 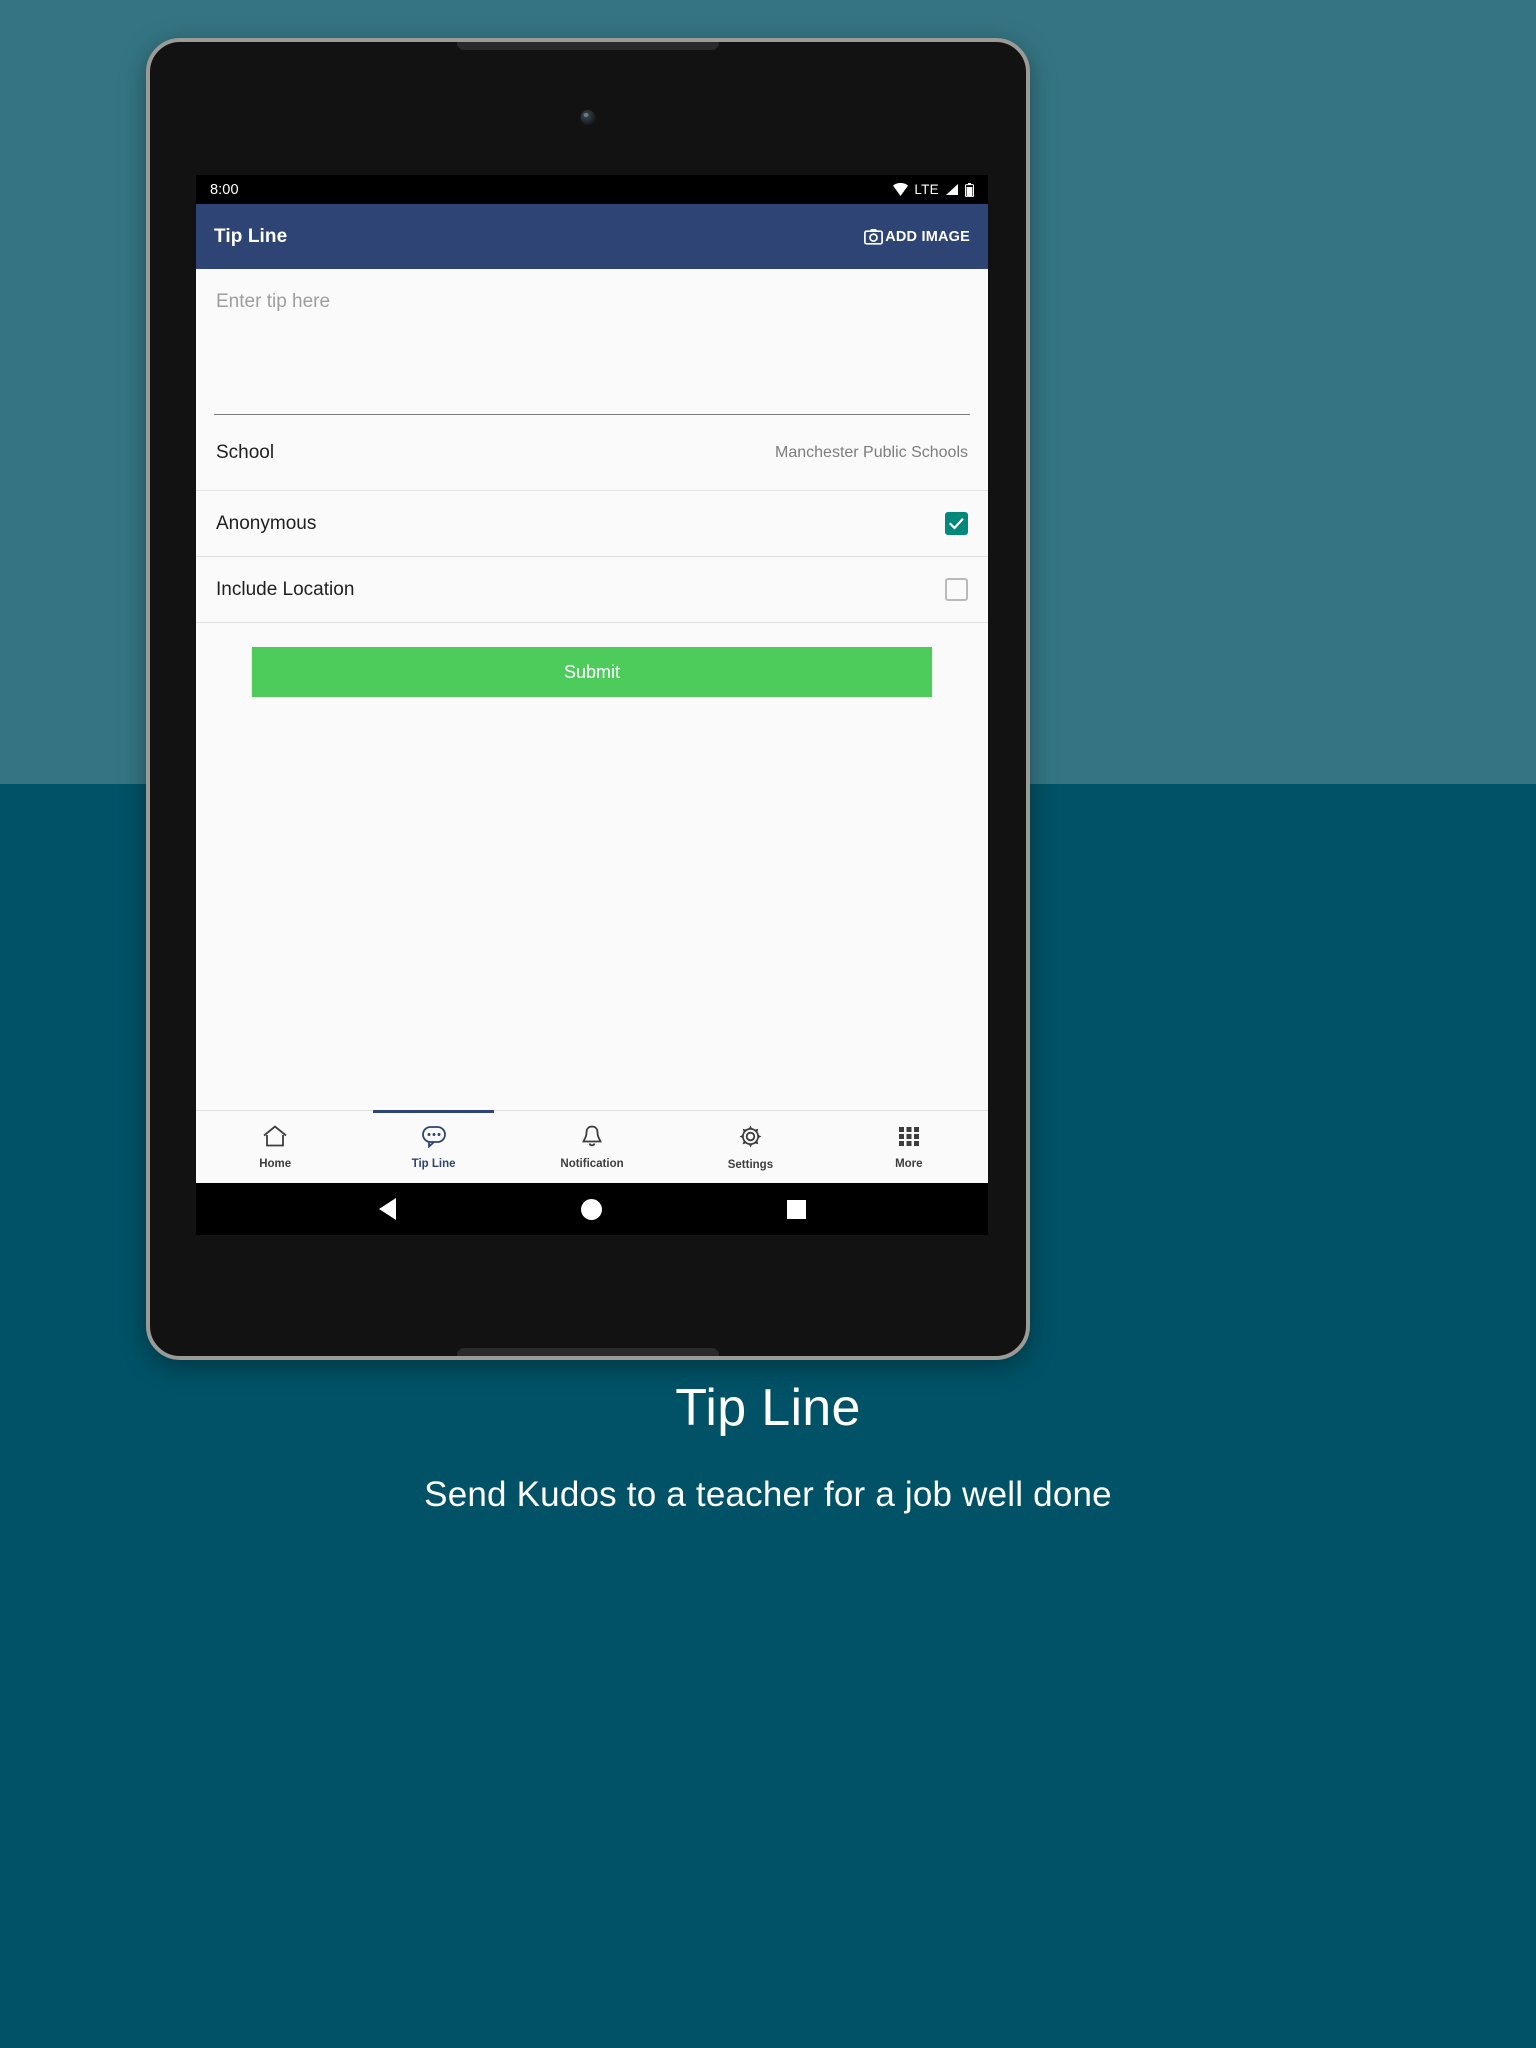 What do you see at coordinates (750, 1139) in the screenshot?
I see `gear-icon` at bounding box center [750, 1139].